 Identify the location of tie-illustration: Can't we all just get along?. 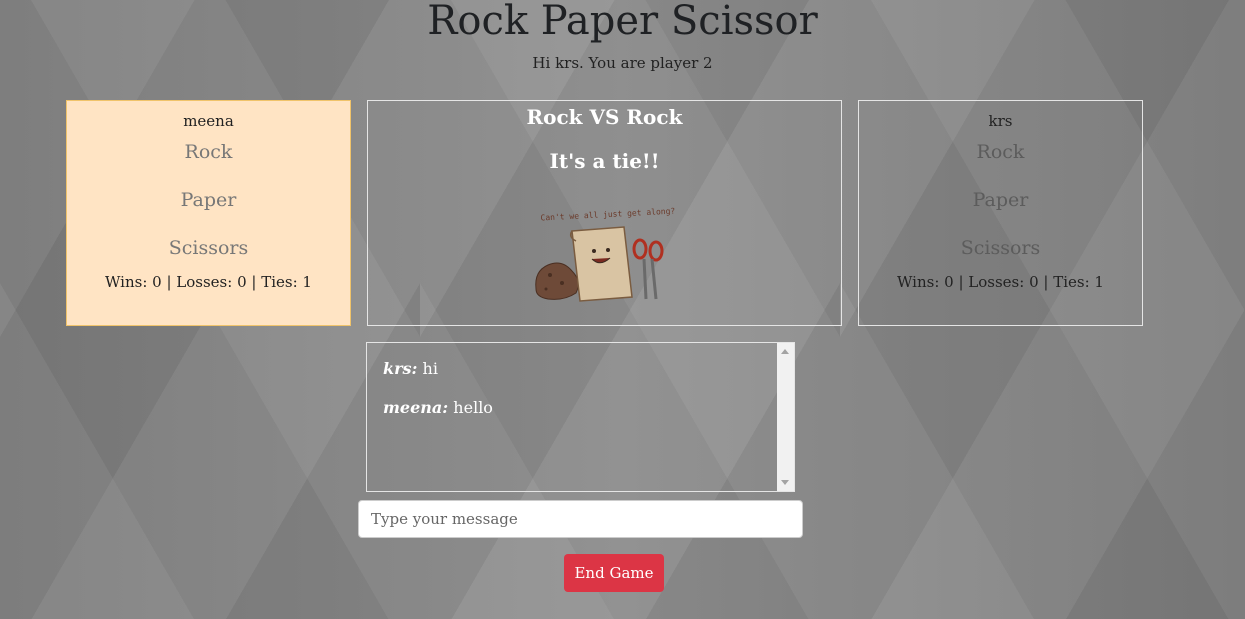
(605, 254).